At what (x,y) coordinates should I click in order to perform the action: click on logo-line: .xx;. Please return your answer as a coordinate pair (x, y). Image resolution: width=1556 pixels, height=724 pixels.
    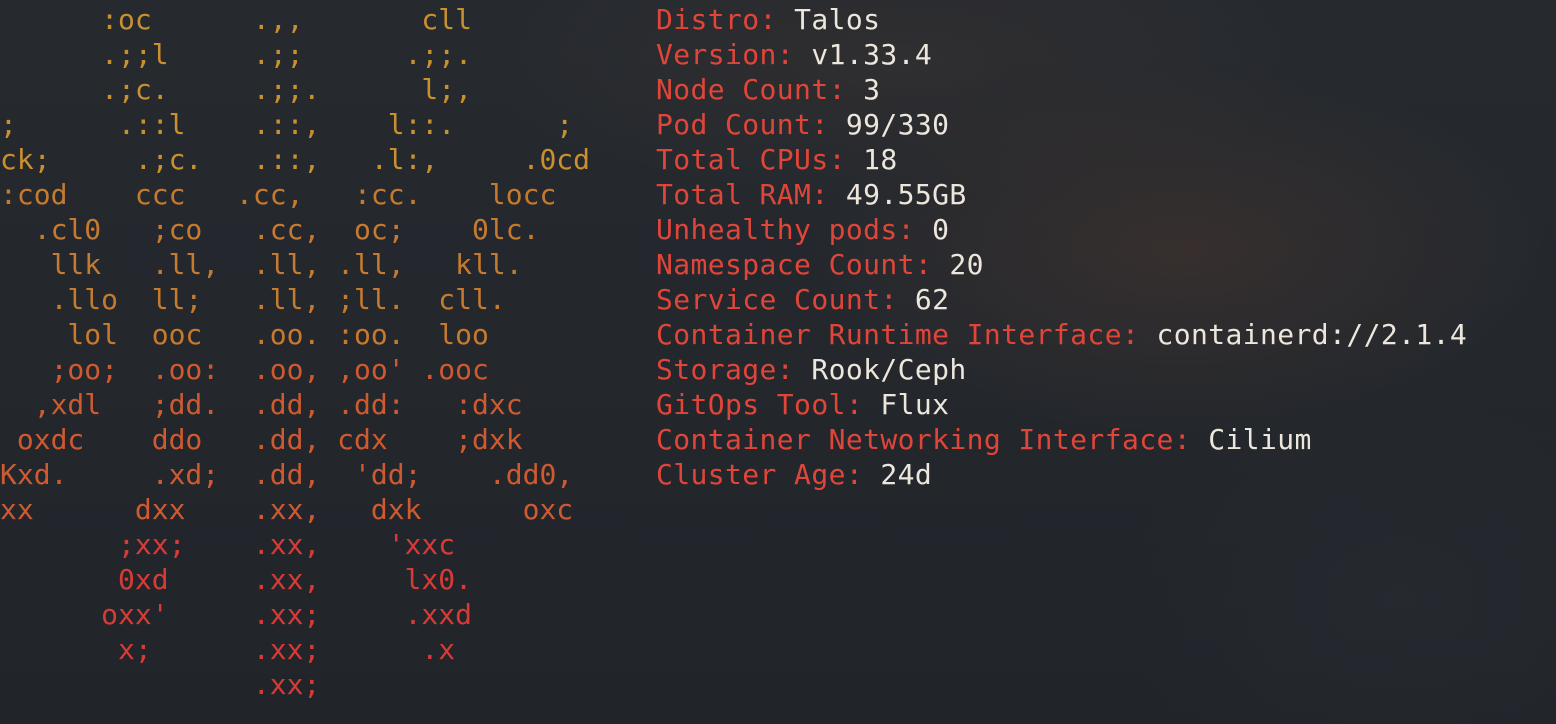
    Looking at the image, I should click on (160, 684).